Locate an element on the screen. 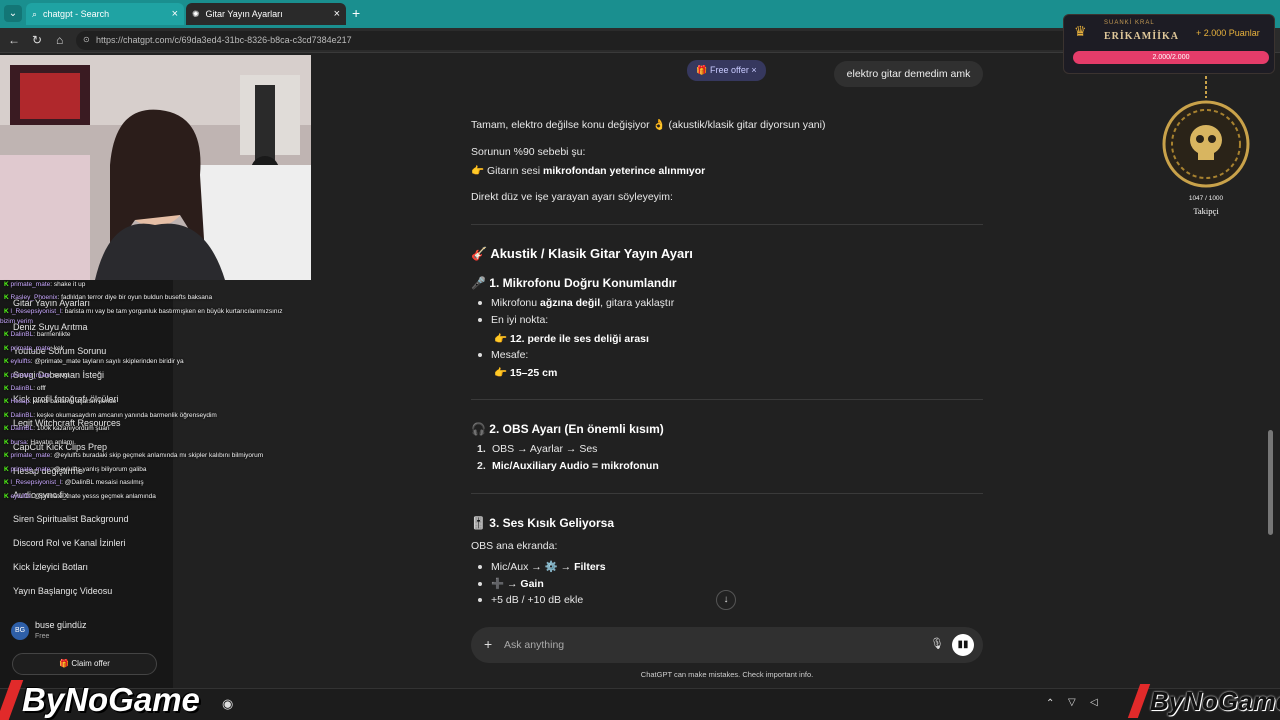 The image size is (1280, 720). sidebar-item: Youtube Sorum Sorunu is located at coordinates (59, 351).